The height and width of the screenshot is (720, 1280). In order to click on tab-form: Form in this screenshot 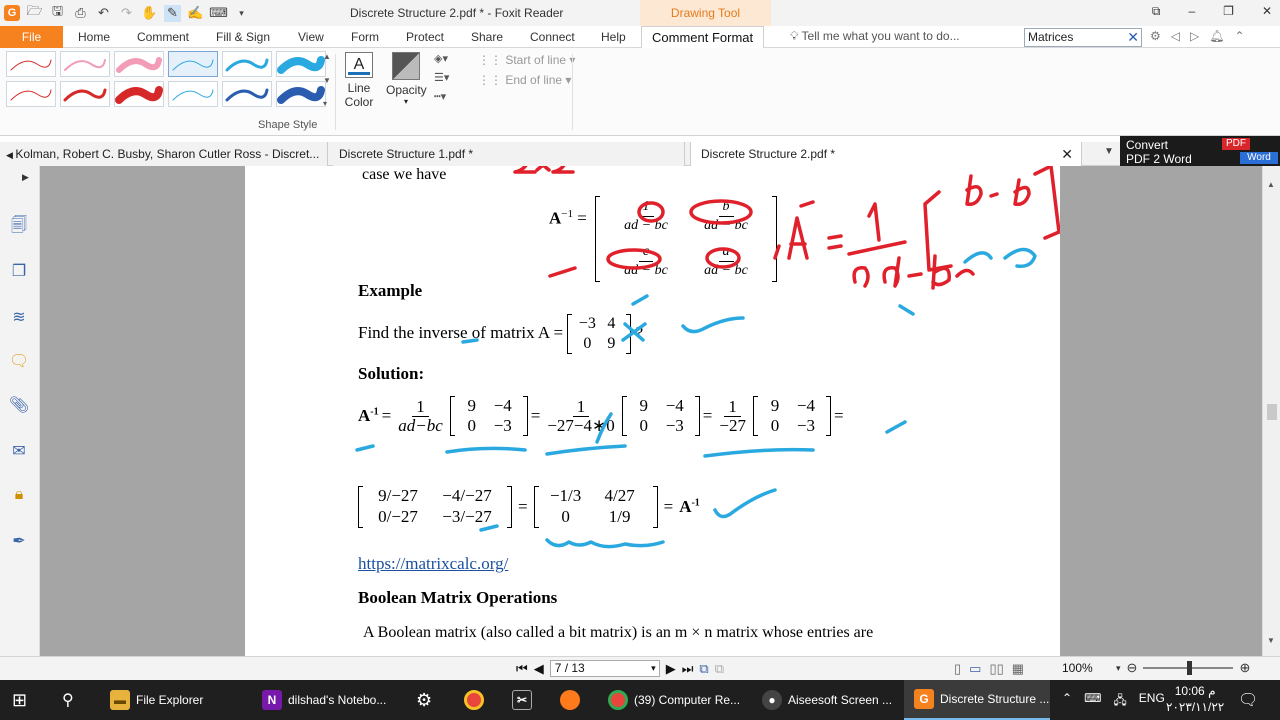, I will do `click(365, 37)`.